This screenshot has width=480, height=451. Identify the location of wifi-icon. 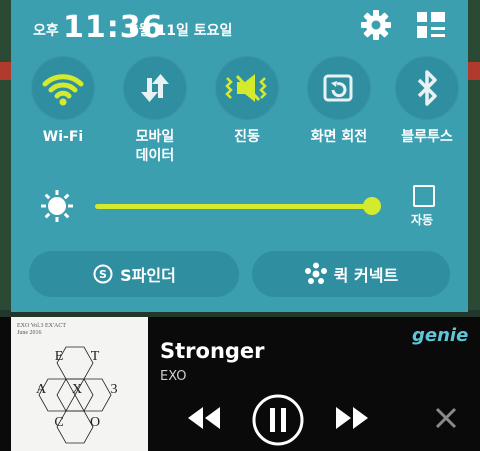
(63, 90).